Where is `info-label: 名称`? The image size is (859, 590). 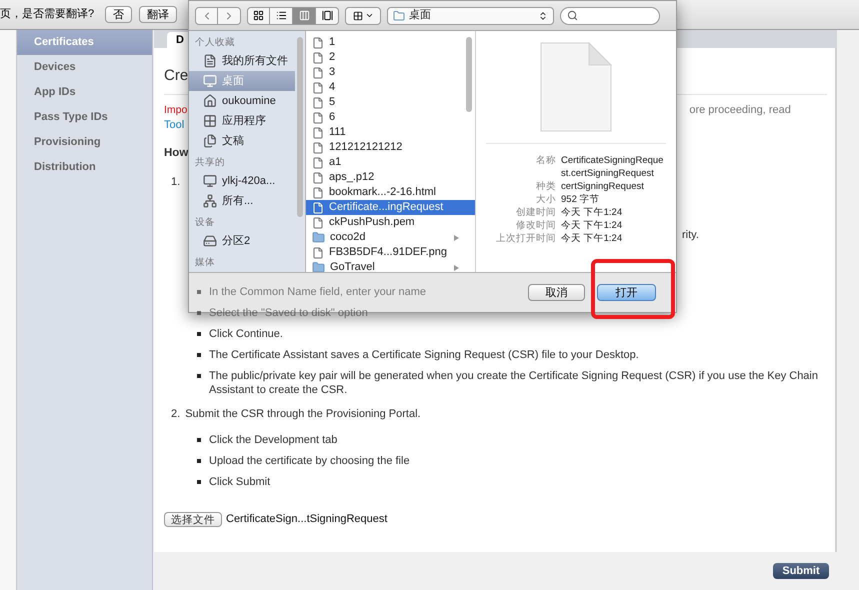 info-label: 名称 is located at coordinates (545, 161).